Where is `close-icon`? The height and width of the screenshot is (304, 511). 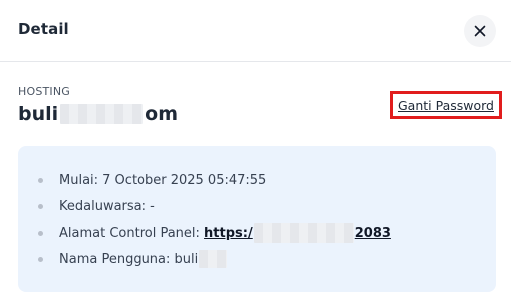 close-icon is located at coordinates (480, 31).